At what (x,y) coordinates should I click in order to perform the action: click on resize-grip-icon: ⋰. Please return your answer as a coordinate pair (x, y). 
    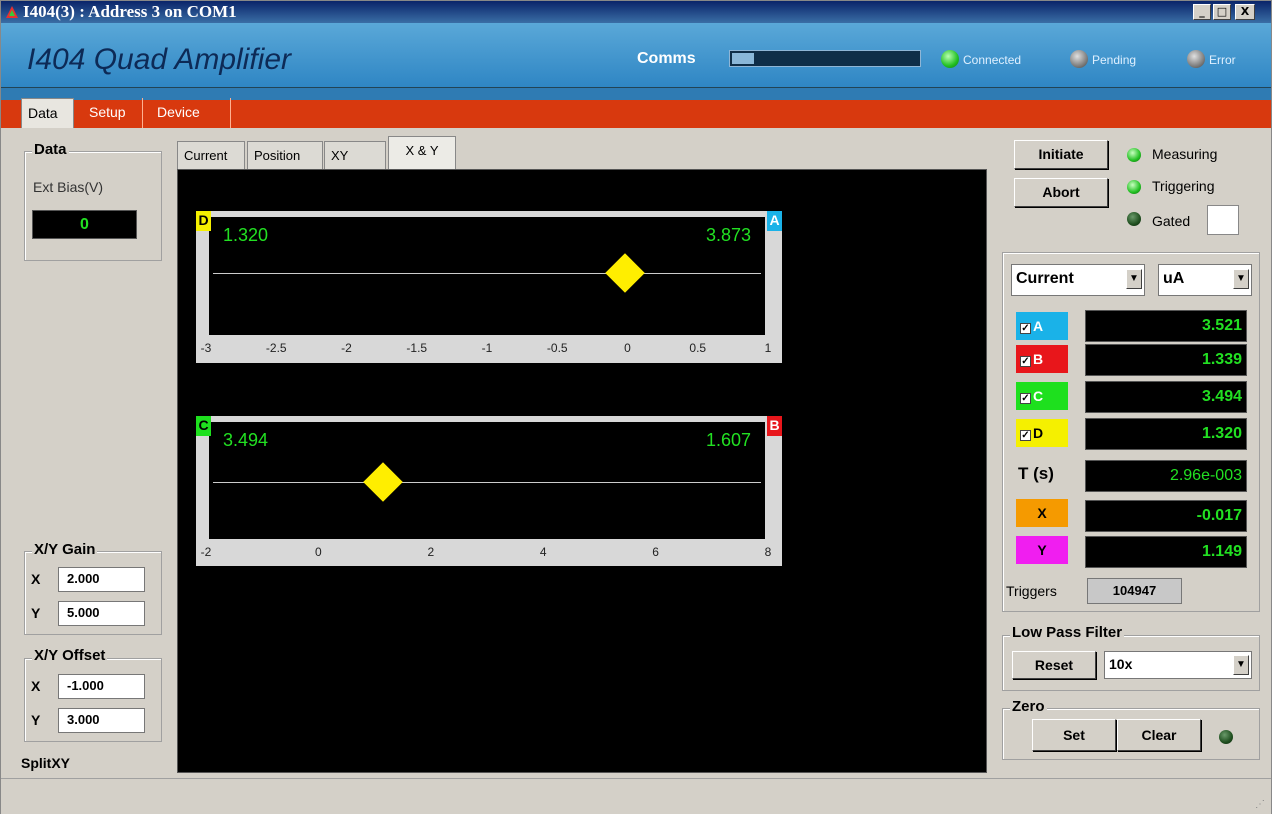
    Looking at the image, I should click on (1260, 804).